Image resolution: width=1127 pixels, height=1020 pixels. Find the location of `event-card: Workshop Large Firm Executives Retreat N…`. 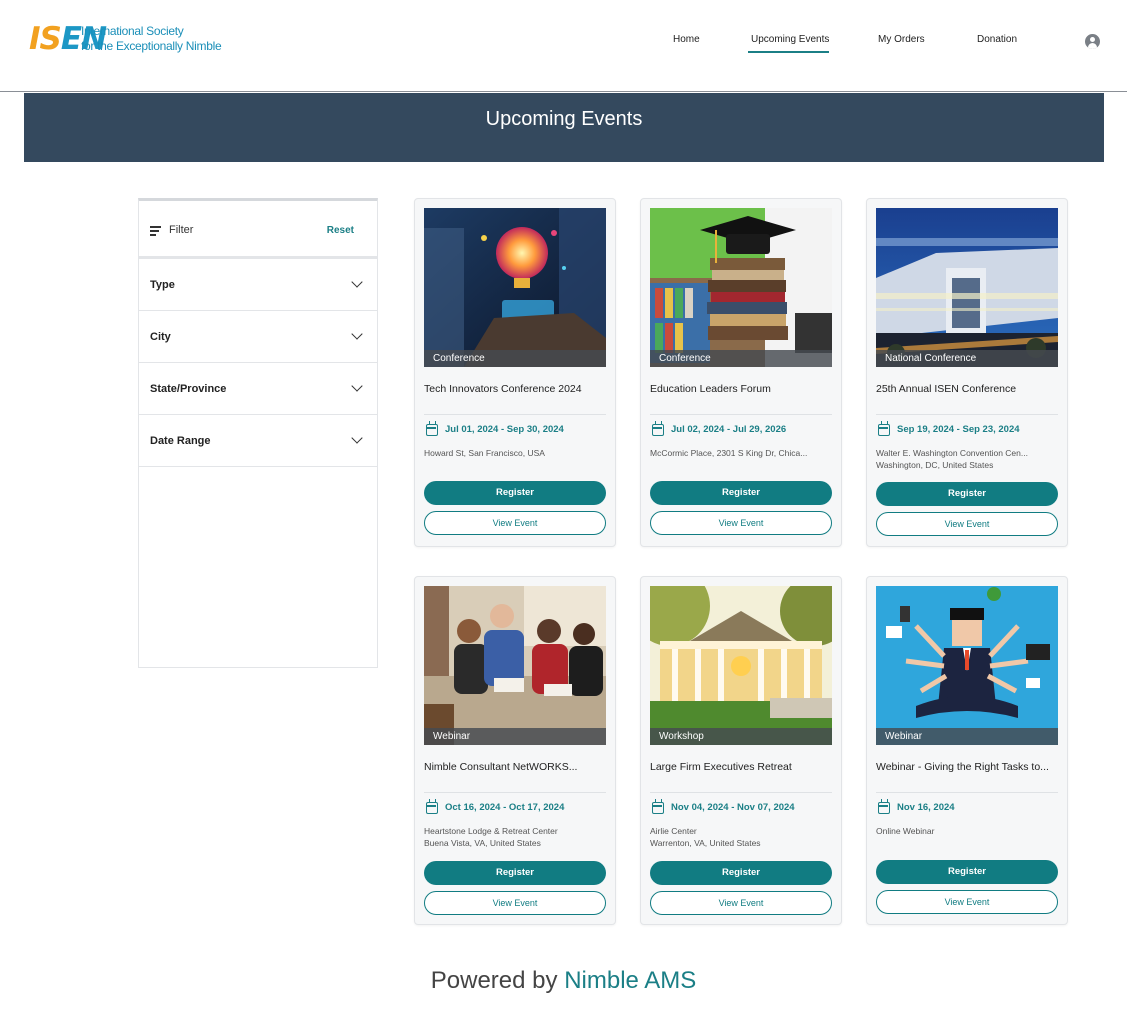

event-card: Workshop Large Firm Executives Retreat N… is located at coordinates (741, 750).